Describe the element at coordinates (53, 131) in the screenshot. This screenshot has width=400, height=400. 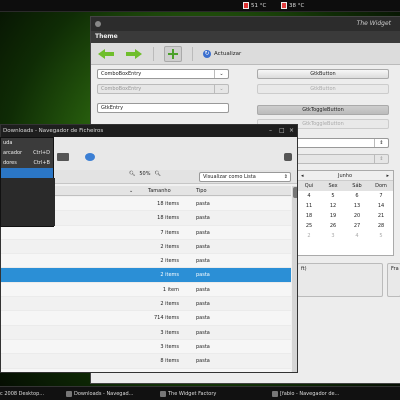
I see `file-manager-title: Downloads - Navegador de Ficheiros` at that location.